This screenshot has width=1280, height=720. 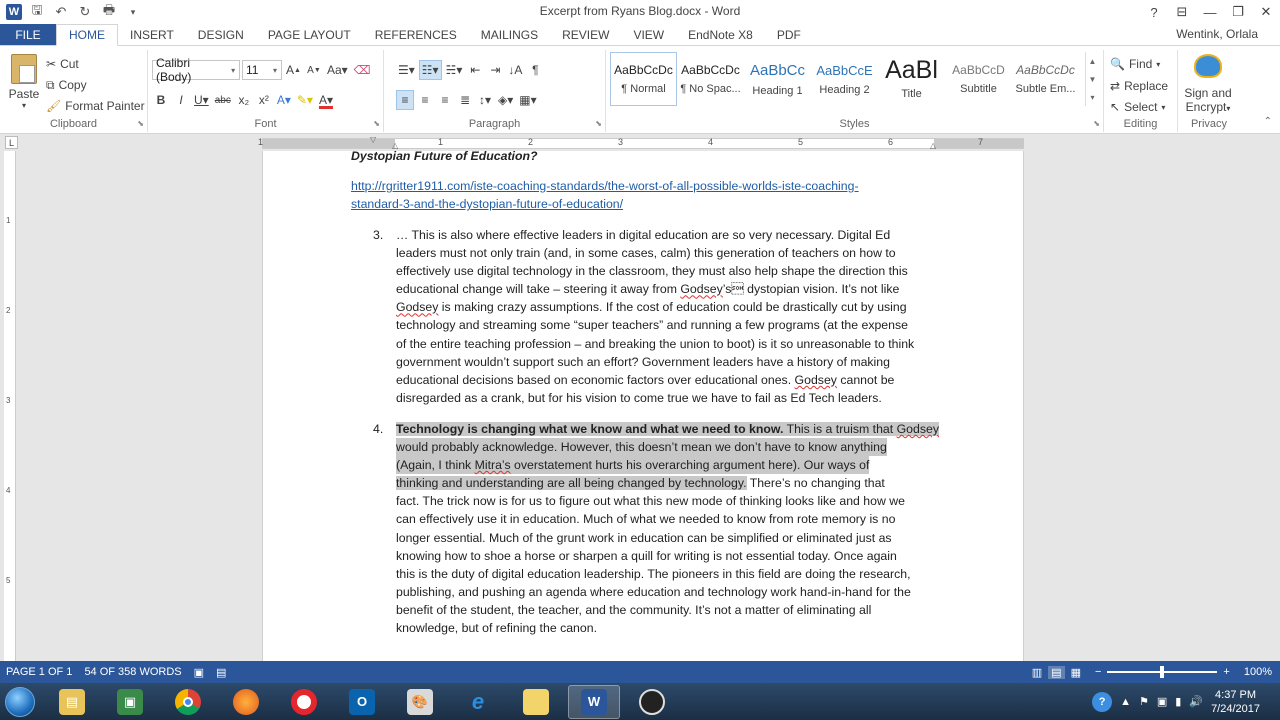 I want to click on tab-mailings: MAILINGS, so click(x=509, y=34).